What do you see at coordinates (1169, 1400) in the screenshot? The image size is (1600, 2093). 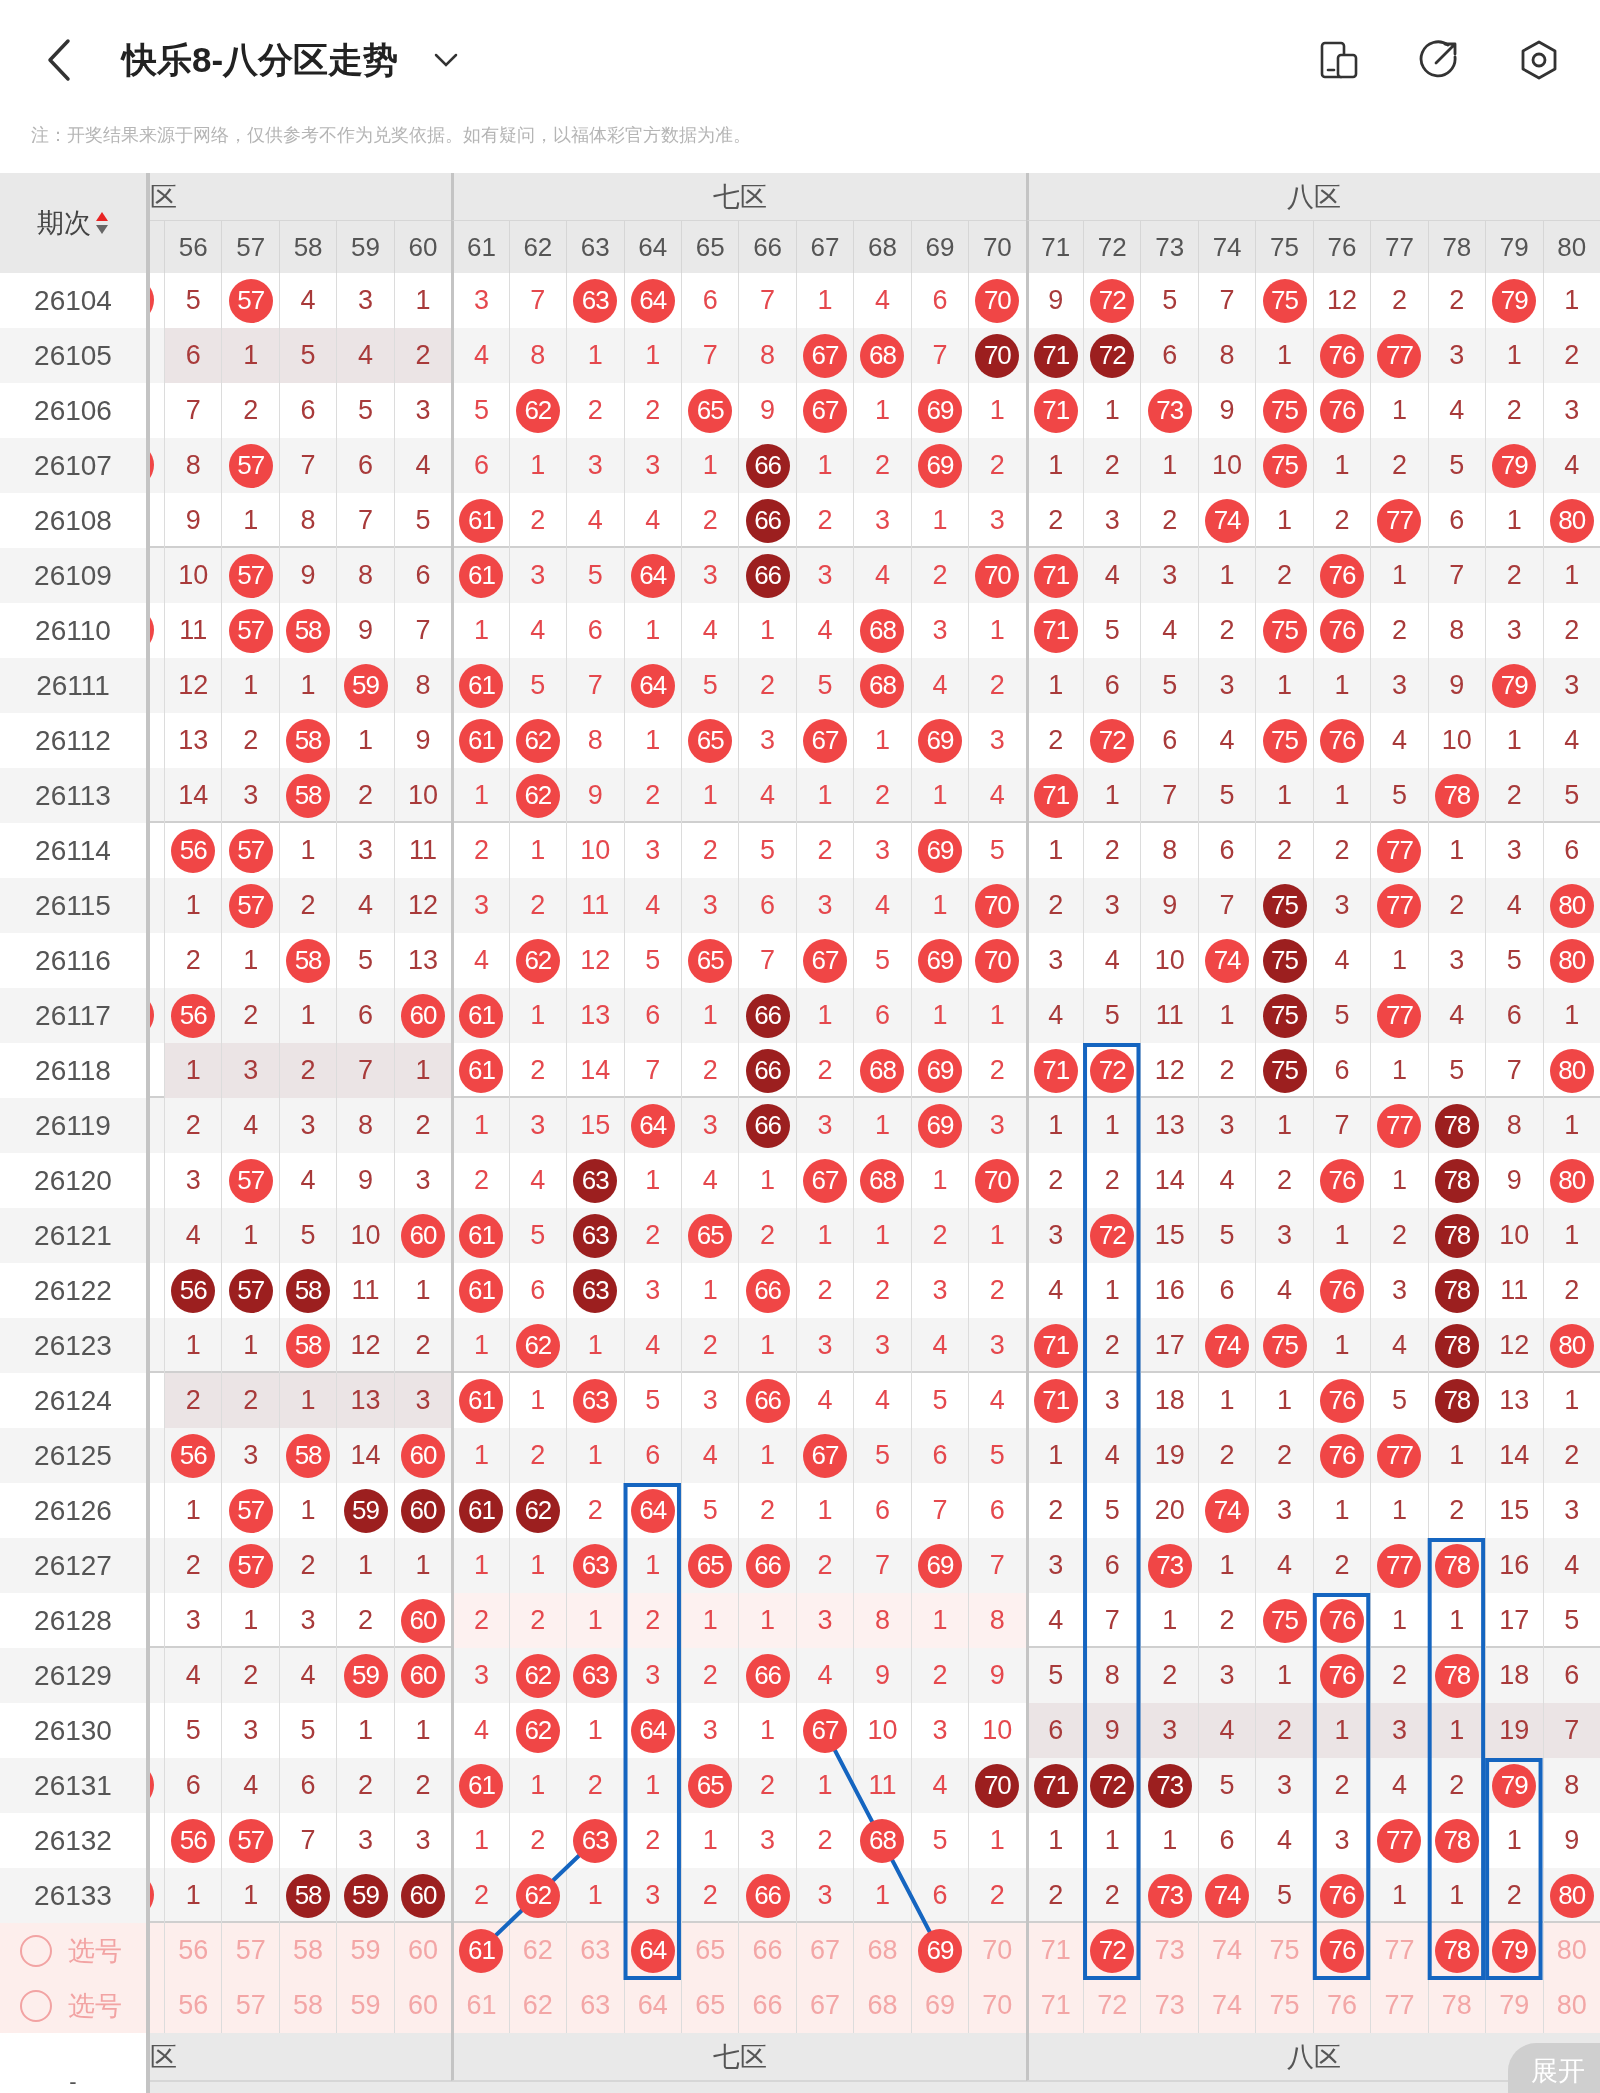 I see `miss-count: 18` at bounding box center [1169, 1400].